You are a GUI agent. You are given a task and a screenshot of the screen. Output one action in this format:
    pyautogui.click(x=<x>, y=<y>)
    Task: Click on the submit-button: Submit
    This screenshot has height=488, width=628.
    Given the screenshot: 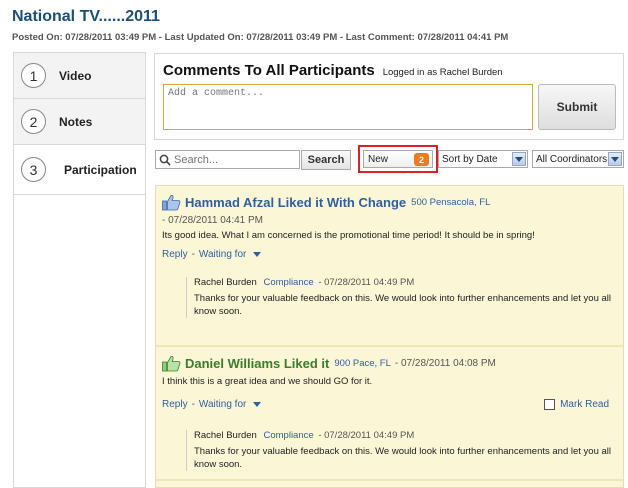 What is the action you would take?
    pyautogui.click(x=577, y=107)
    